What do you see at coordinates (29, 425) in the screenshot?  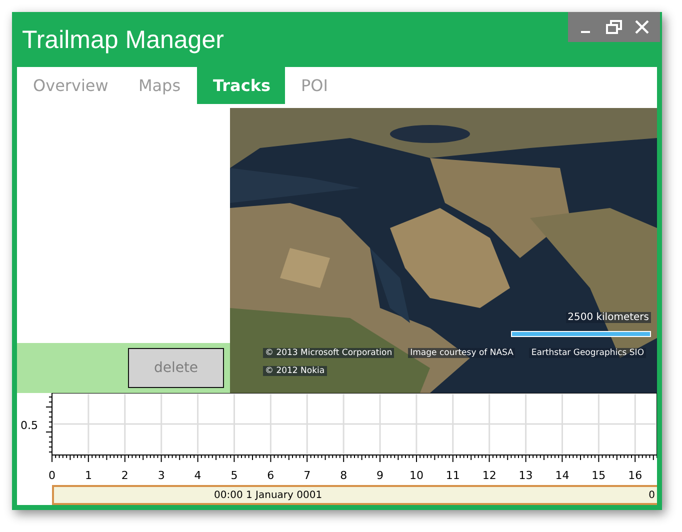 I see `y-tick-label: 0.5` at bounding box center [29, 425].